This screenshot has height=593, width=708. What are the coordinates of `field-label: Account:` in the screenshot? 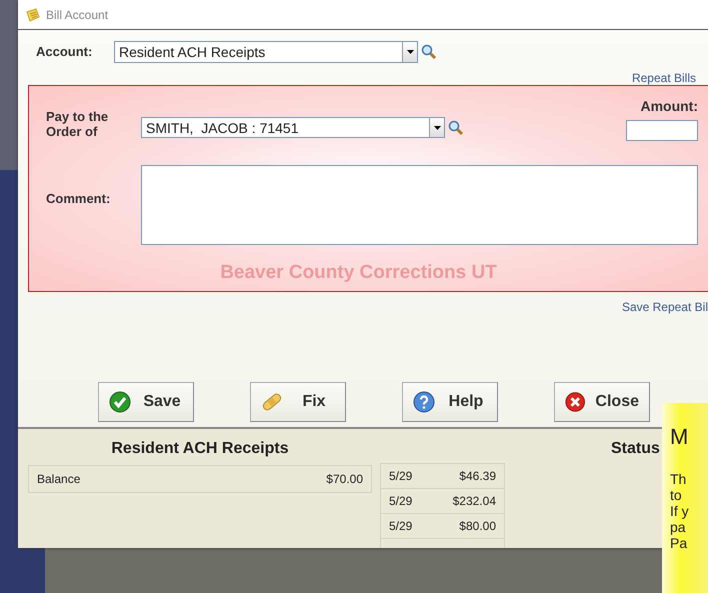 It's located at (65, 52).